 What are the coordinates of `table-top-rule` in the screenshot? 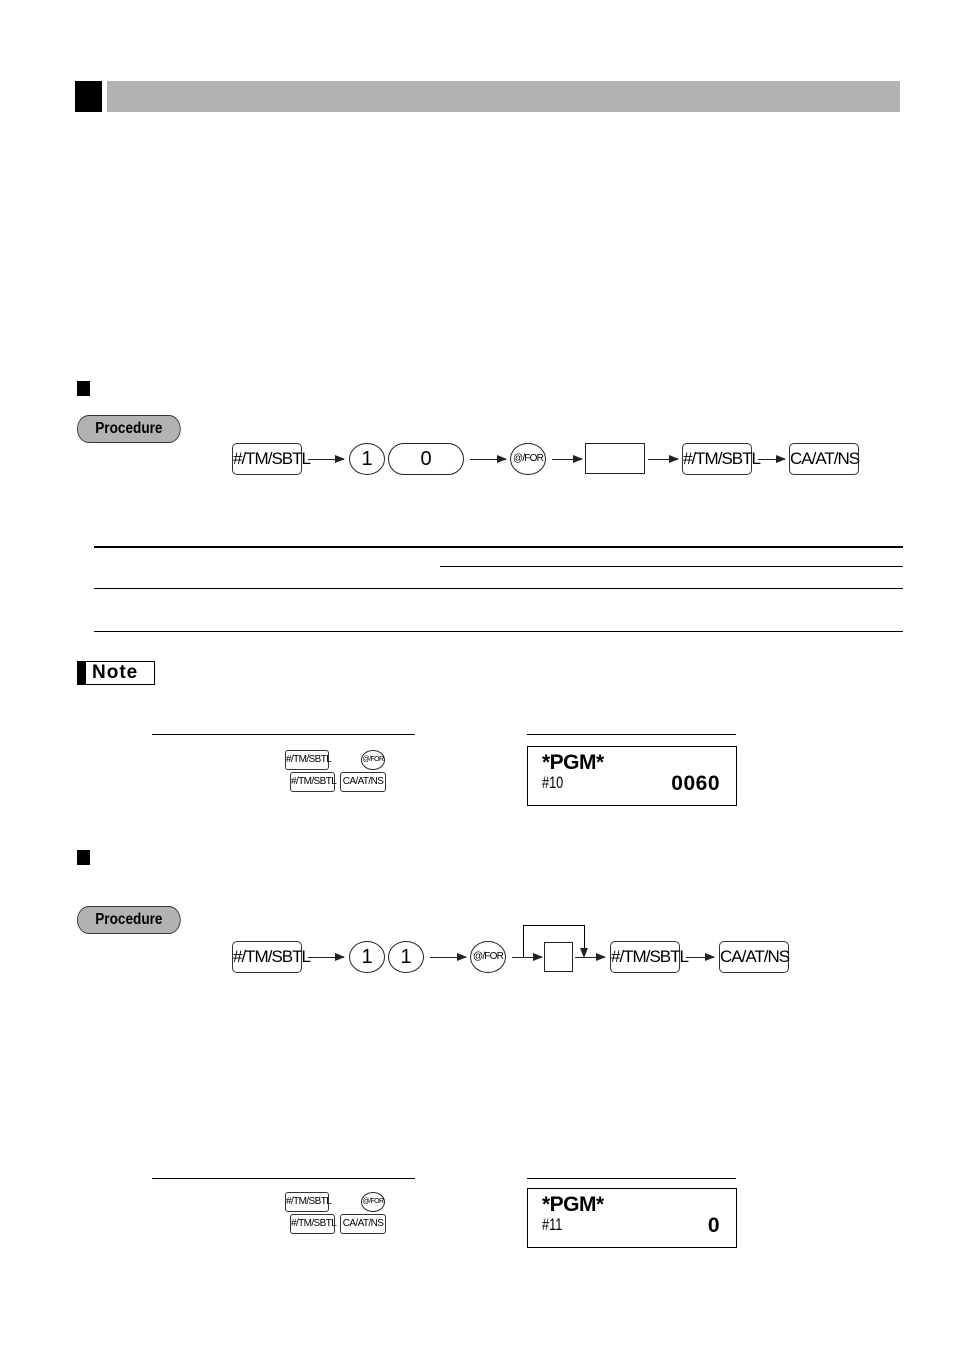 It's located at (498, 547).